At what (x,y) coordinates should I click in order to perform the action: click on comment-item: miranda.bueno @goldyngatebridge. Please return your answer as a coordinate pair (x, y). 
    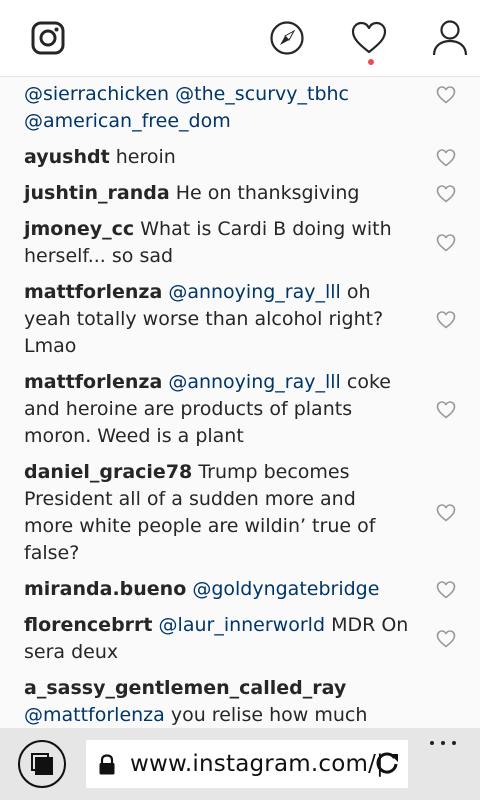
    Looking at the image, I should click on (240, 589).